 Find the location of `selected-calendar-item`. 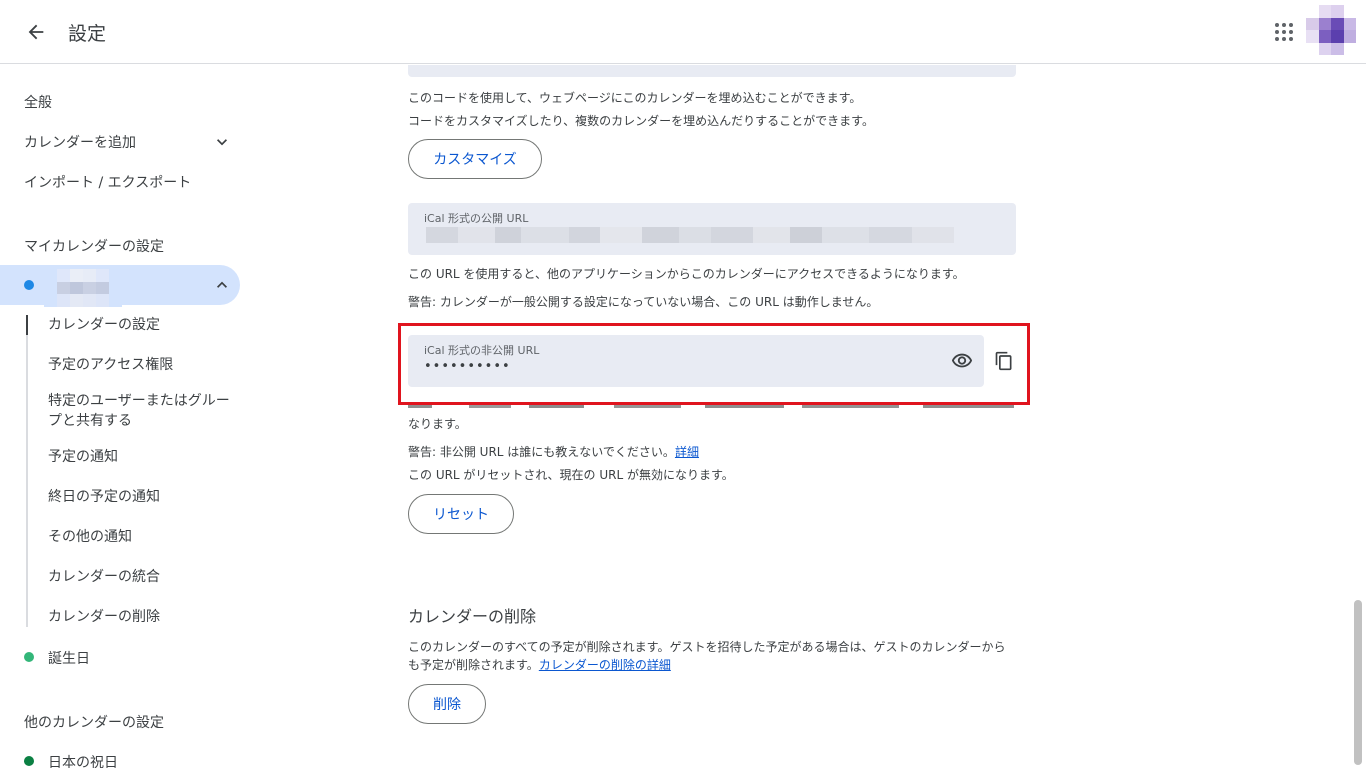

selected-calendar-item is located at coordinates (120, 286).